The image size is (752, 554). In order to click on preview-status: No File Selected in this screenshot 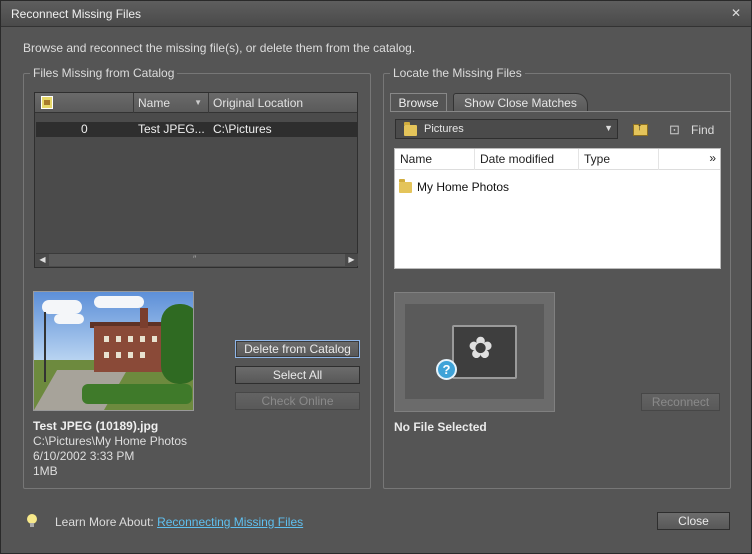, I will do `click(440, 427)`.